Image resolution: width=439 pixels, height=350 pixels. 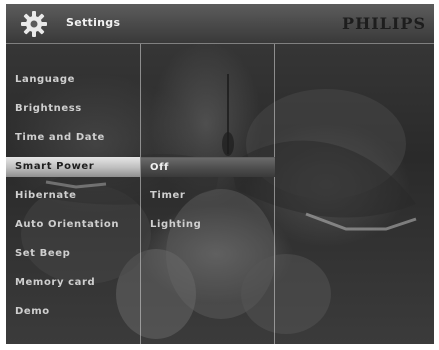 I want to click on menu-item-language: Language, so click(x=73, y=80).